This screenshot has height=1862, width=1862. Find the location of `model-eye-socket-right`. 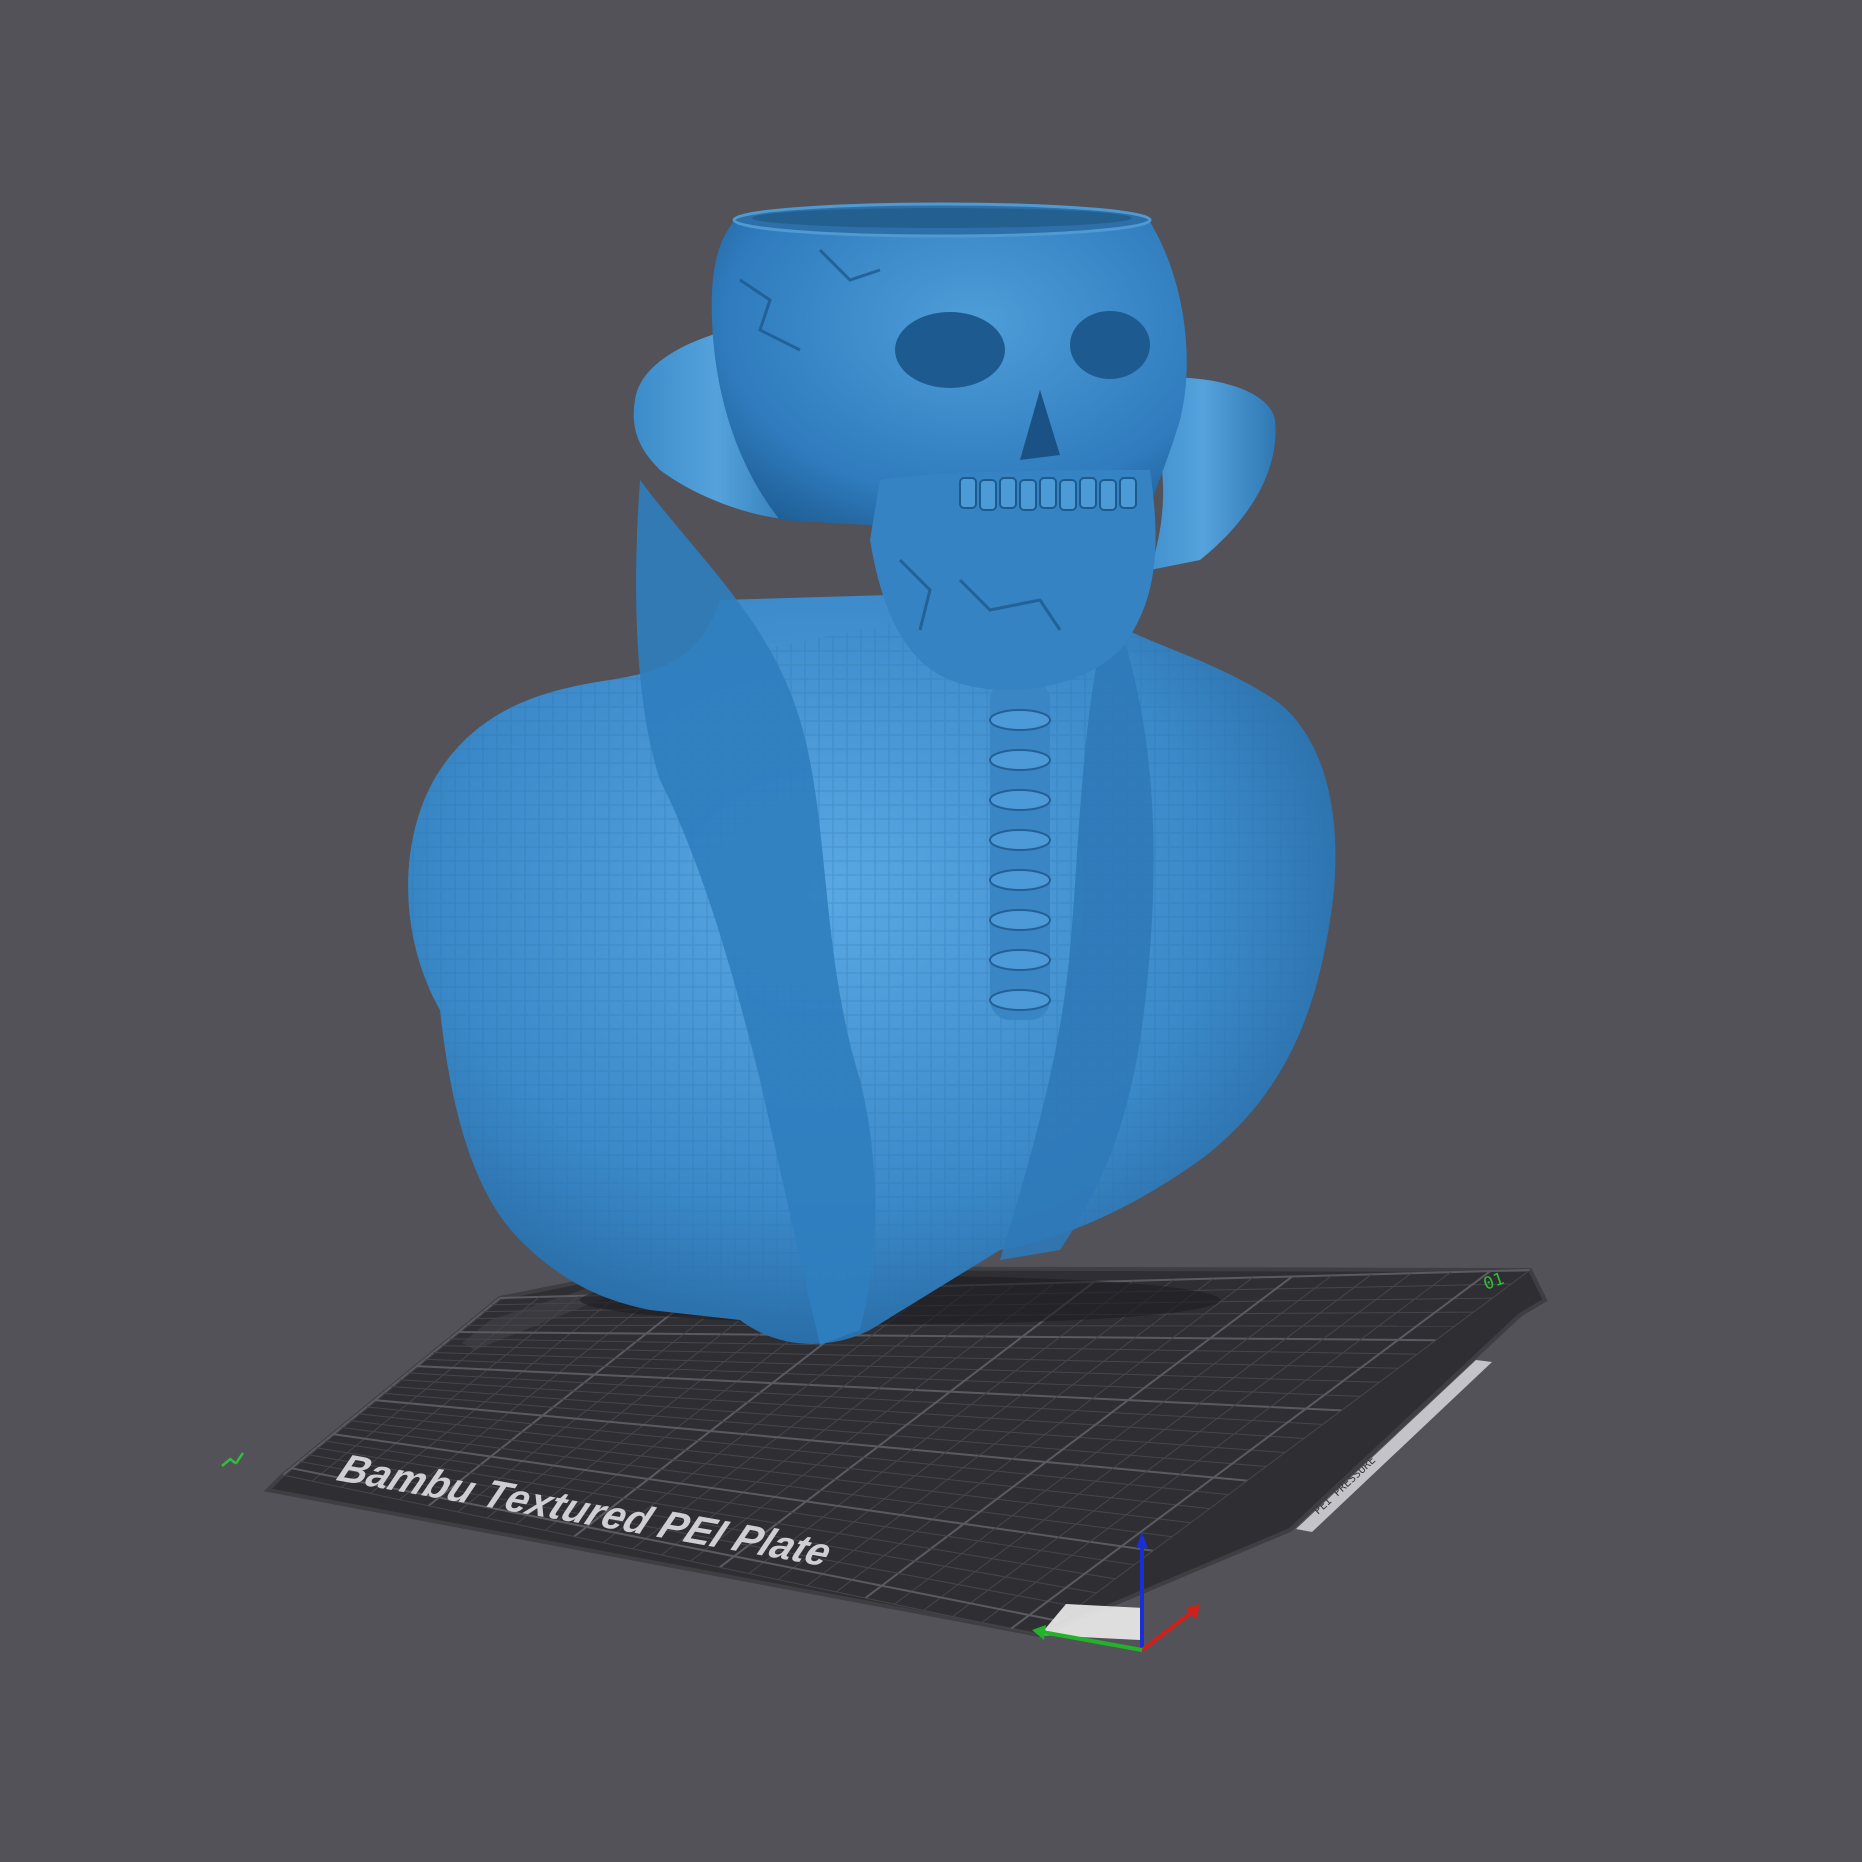

model-eye-socket-right is located at coordinates (1110, 345).